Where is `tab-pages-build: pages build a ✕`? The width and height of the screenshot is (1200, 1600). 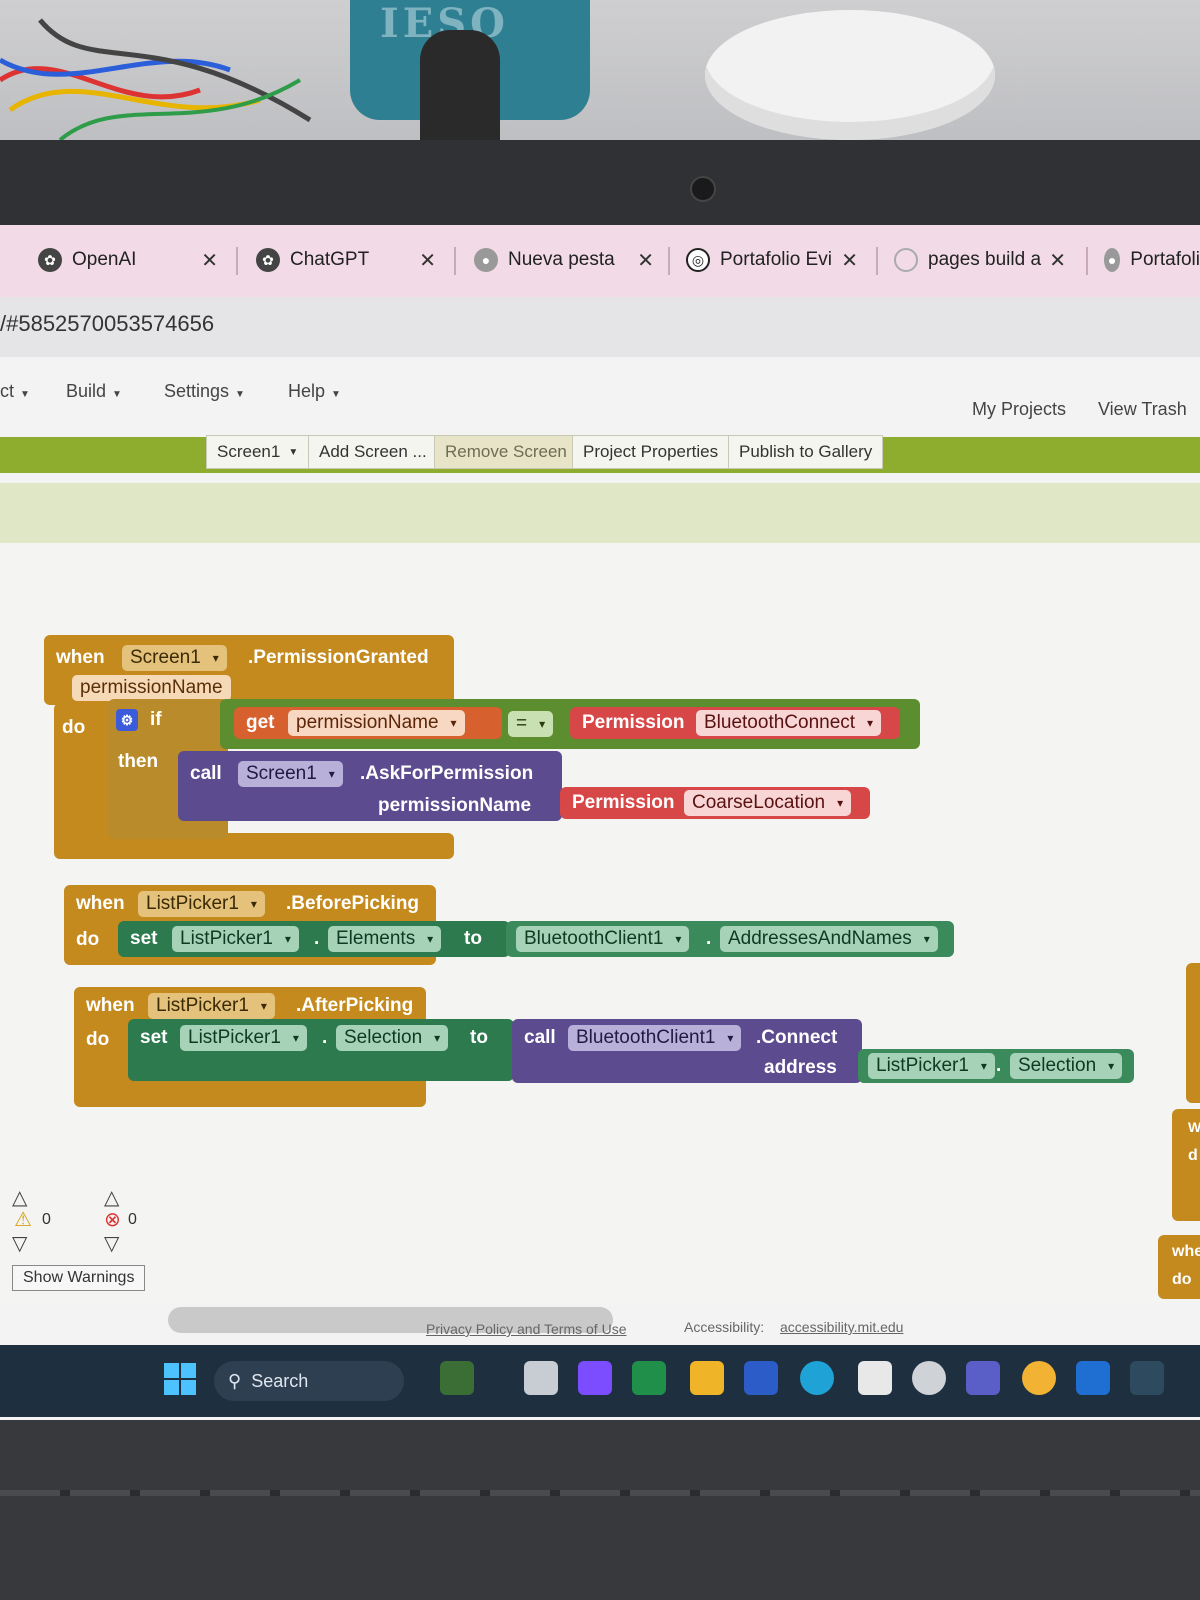 tab-pages-build: pages build a ✕ is located at coordinates (980, 260).